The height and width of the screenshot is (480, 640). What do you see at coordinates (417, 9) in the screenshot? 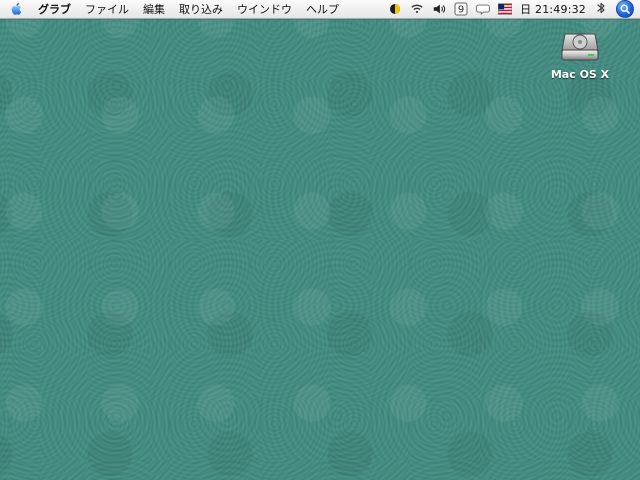
I see `wifi-icon` at bounding box center [417, 9].